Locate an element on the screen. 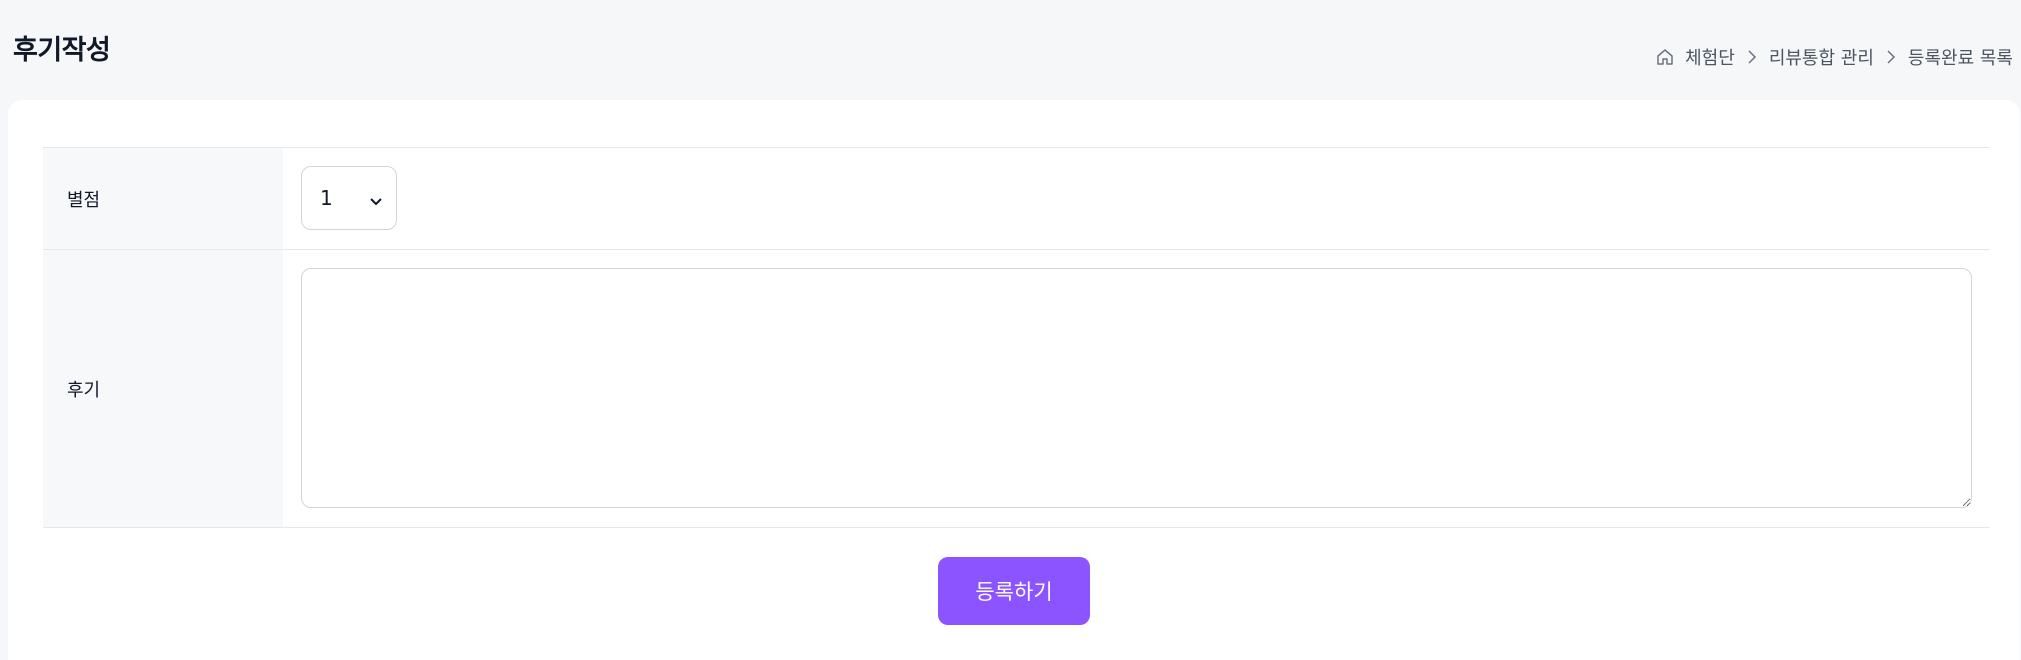  page-title: 후기작성 is located at coordinates (62, 50).